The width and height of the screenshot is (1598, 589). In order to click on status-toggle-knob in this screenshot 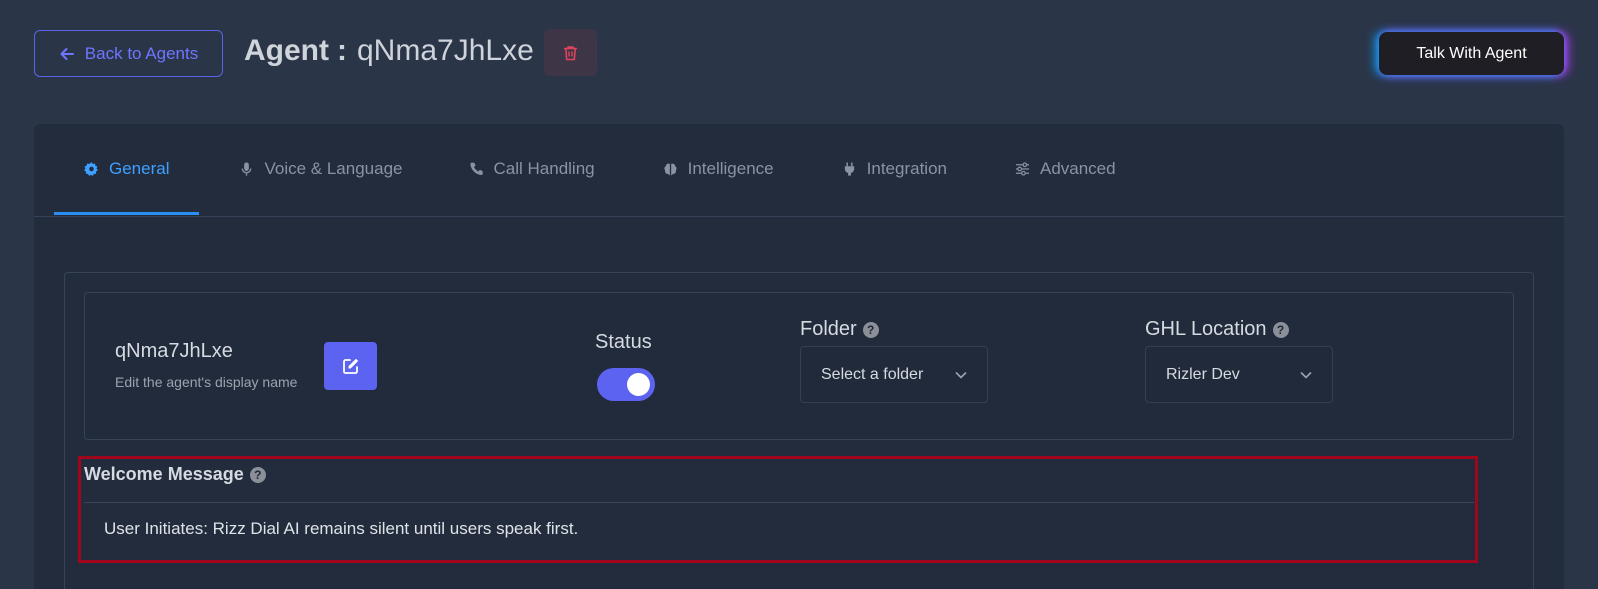, I will do `click(638, 384)`.